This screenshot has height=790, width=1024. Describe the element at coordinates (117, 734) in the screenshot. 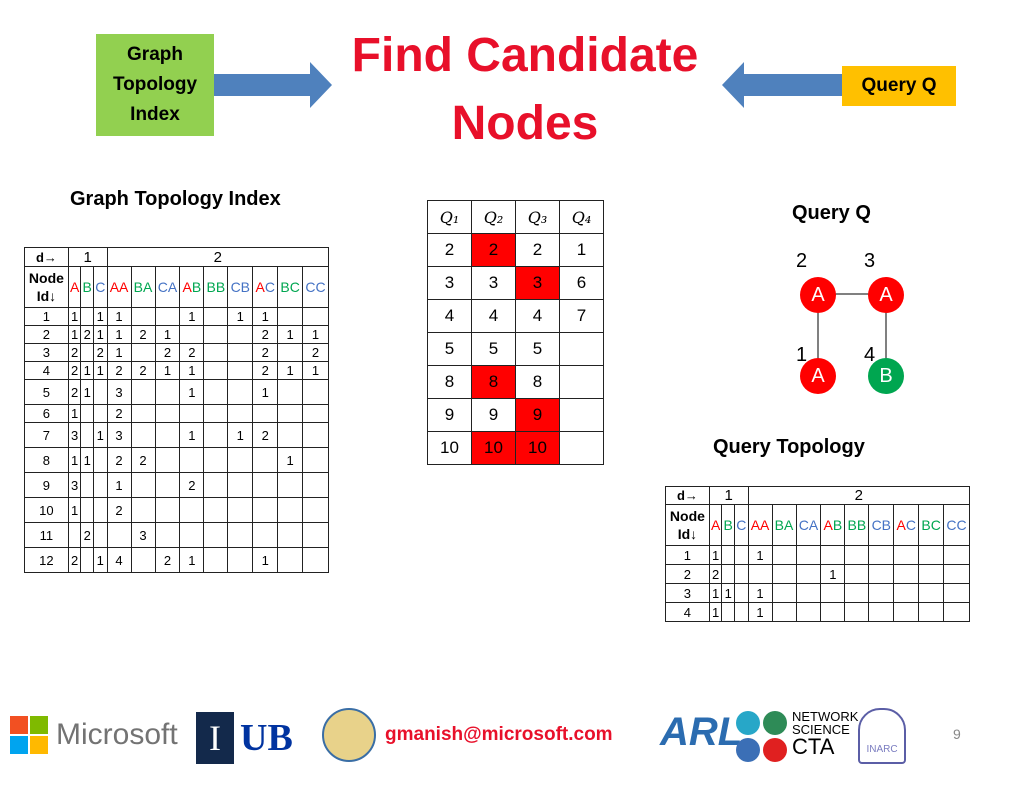

I see `microsoft-wordmark: Microsoft` at that location.